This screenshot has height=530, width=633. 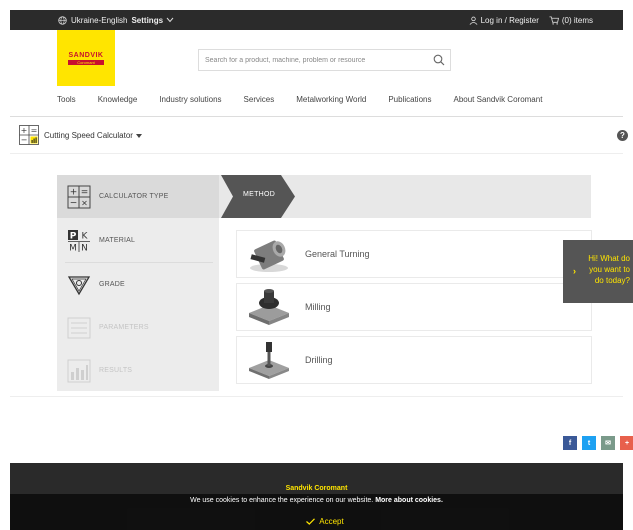 I want to click on search-box, so click(x=324, y=60).